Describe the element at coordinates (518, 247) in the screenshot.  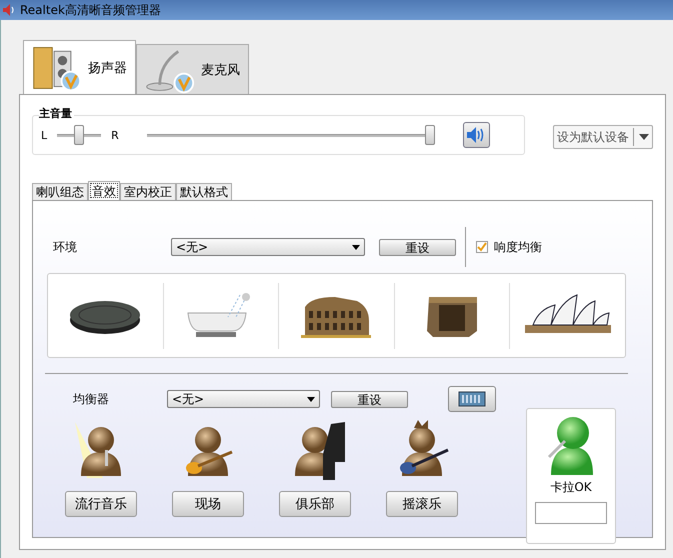
I see `checkbox-label: 响度均衡` at that location.